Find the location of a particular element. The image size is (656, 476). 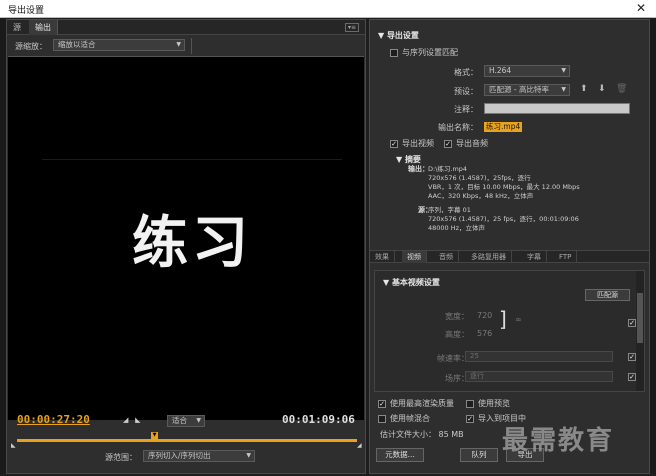

framerate-dropdown: 25 is located at coordinates (539, 356).